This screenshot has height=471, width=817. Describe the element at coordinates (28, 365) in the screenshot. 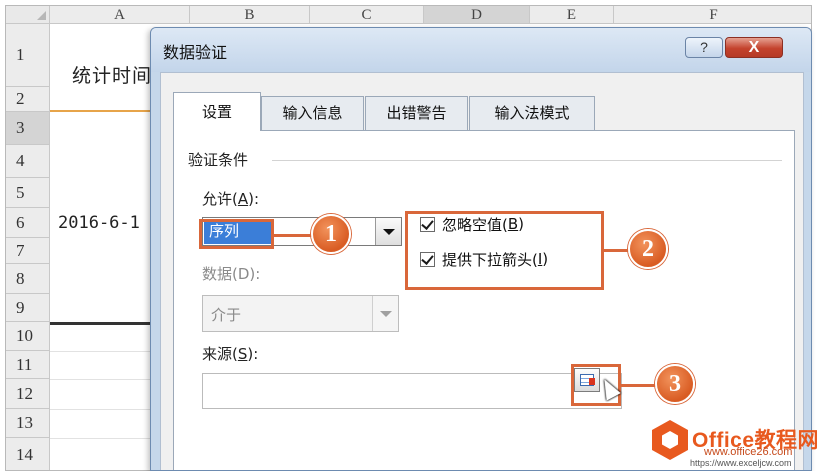

I see `row-header-11: 11` at that location.